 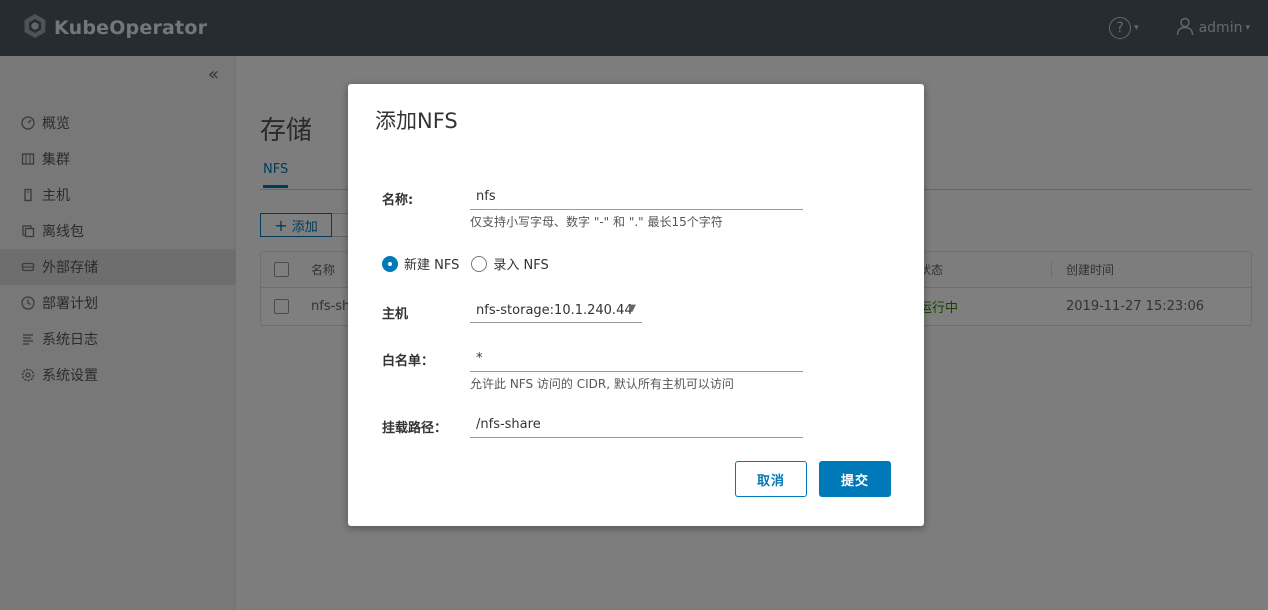 I want to click on name-label: 名称:, so click(x=398, y=200).